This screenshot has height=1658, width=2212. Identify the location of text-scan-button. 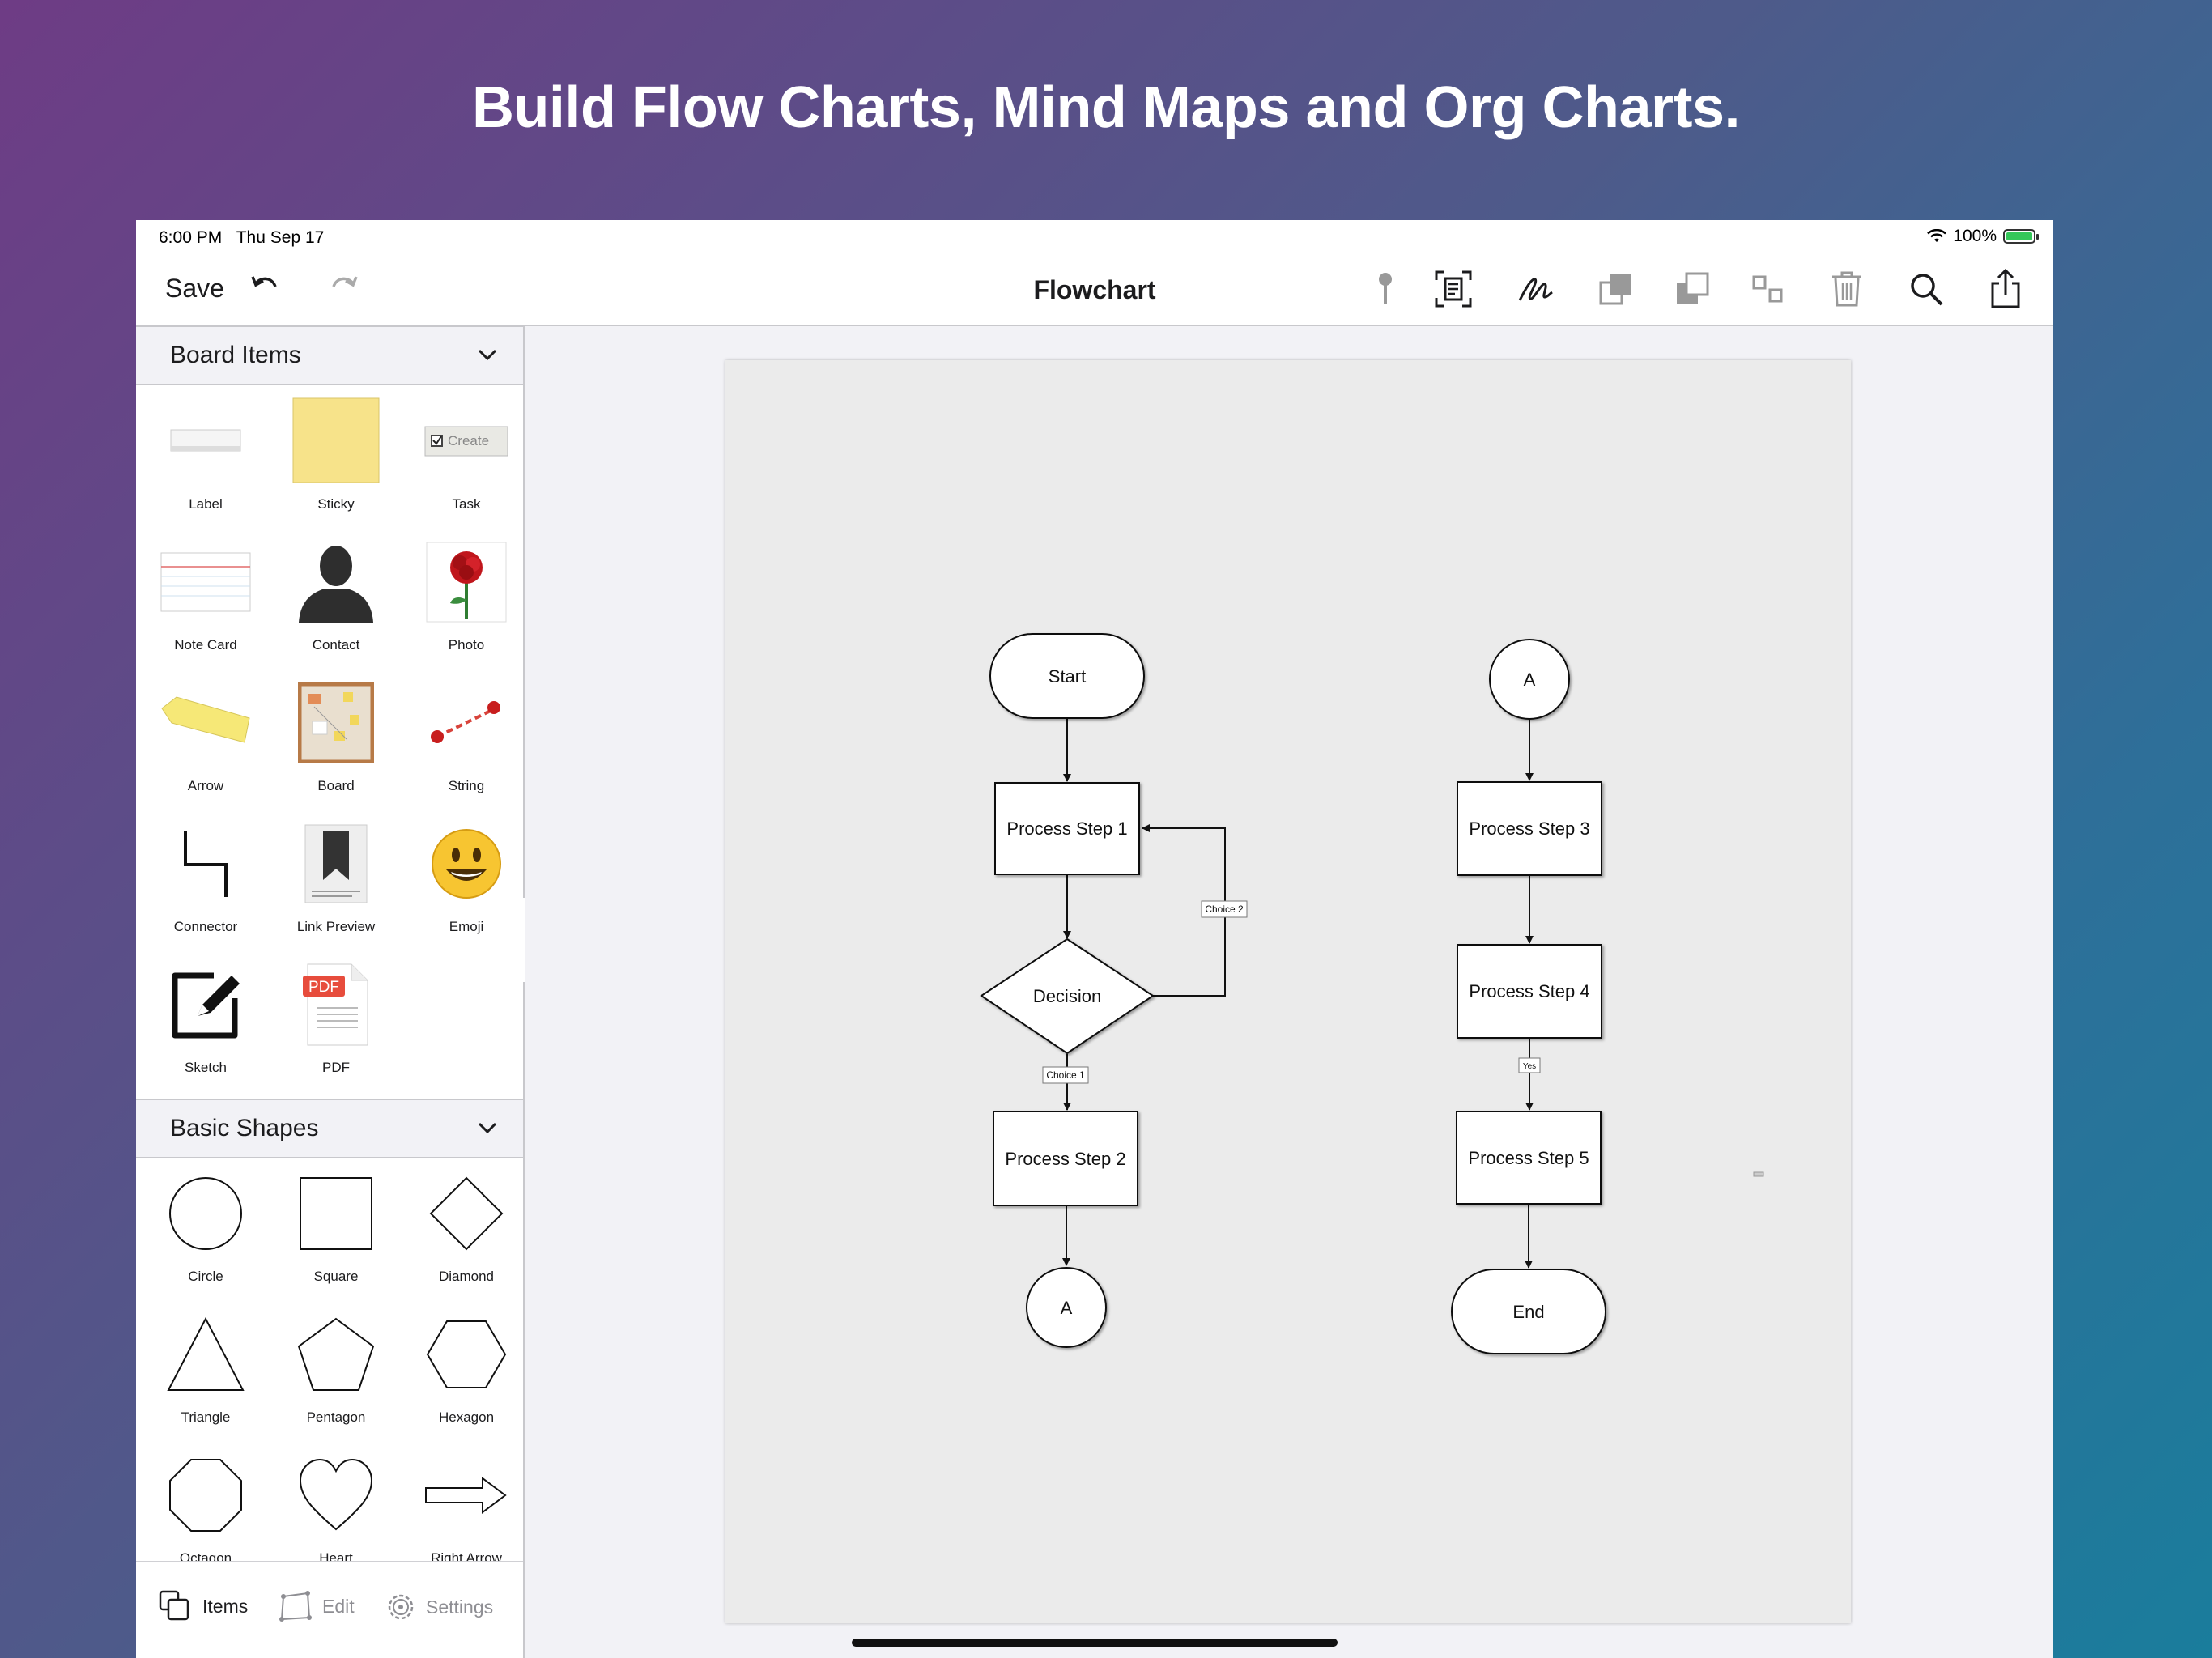
(1454, 289).